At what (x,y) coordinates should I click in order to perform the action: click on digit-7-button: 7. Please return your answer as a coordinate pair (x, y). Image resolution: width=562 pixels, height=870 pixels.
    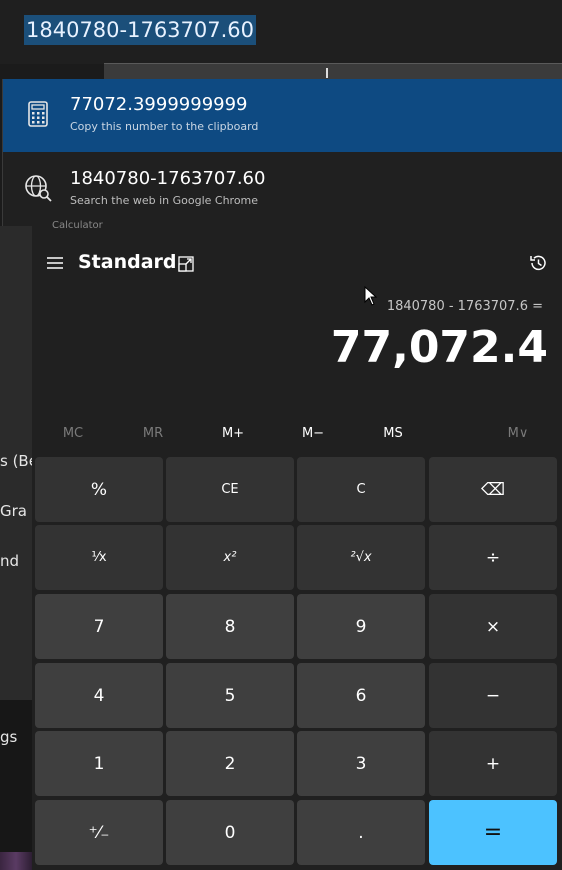
    Looking at the image, I should click on (99, 626).